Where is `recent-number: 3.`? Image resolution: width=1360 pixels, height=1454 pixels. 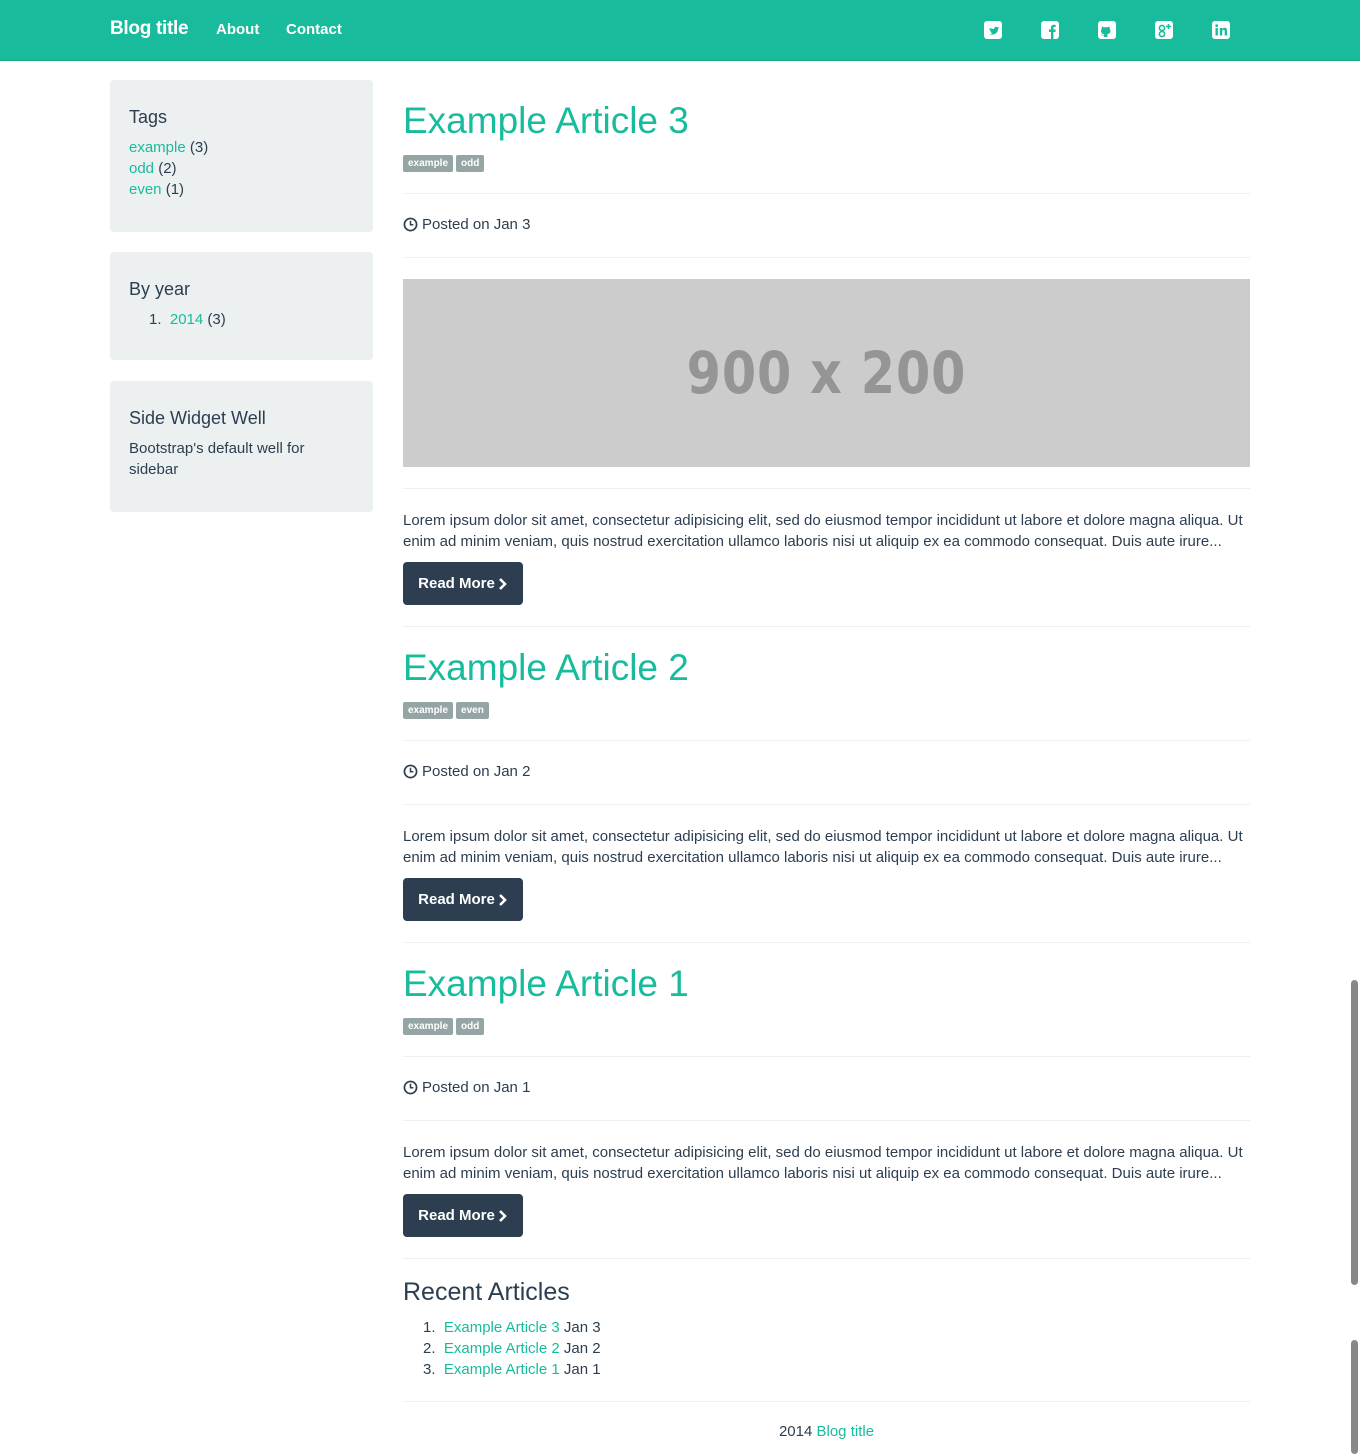 recent-number: 3. is located at coordinates (429, 1369).